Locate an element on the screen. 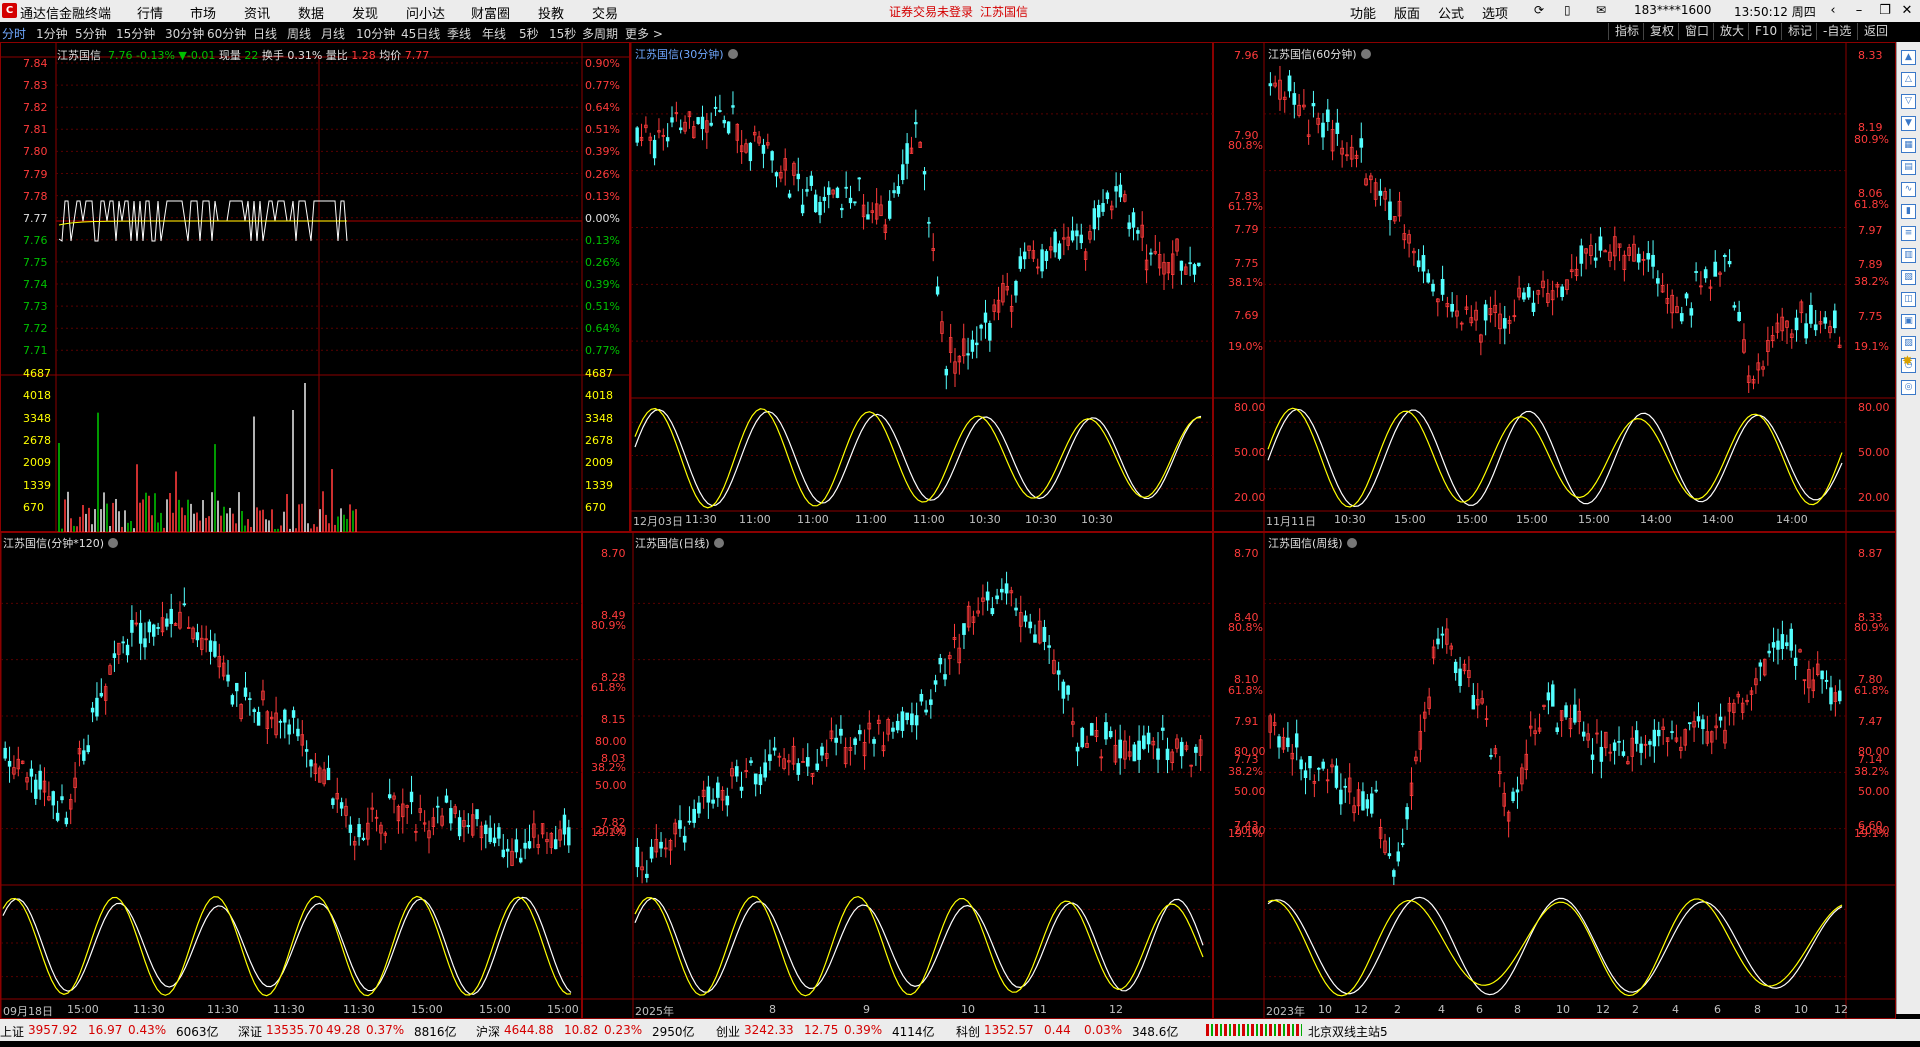 The width and height of the screenshot is (1920, 1047). toolbar-icon-12: ◫ is located at coordinates (1908, 299).